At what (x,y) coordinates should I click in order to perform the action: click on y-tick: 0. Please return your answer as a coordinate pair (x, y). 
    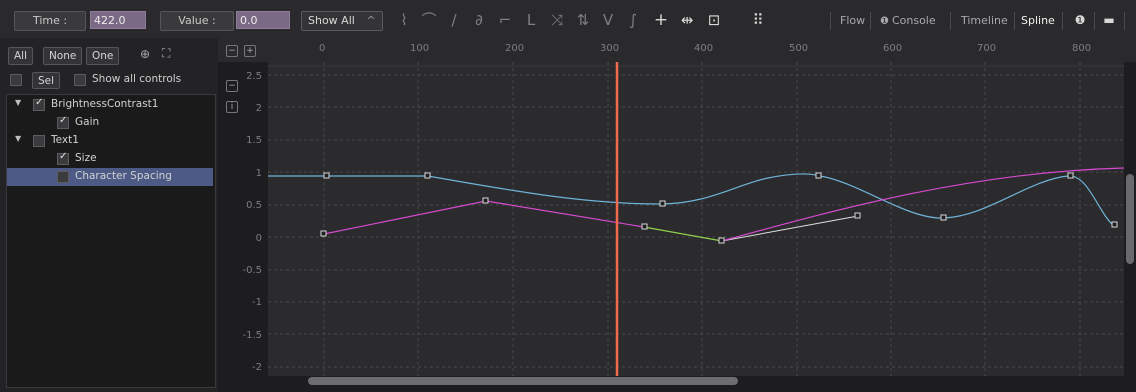
    Looking at the image, I should click on (258, 238).